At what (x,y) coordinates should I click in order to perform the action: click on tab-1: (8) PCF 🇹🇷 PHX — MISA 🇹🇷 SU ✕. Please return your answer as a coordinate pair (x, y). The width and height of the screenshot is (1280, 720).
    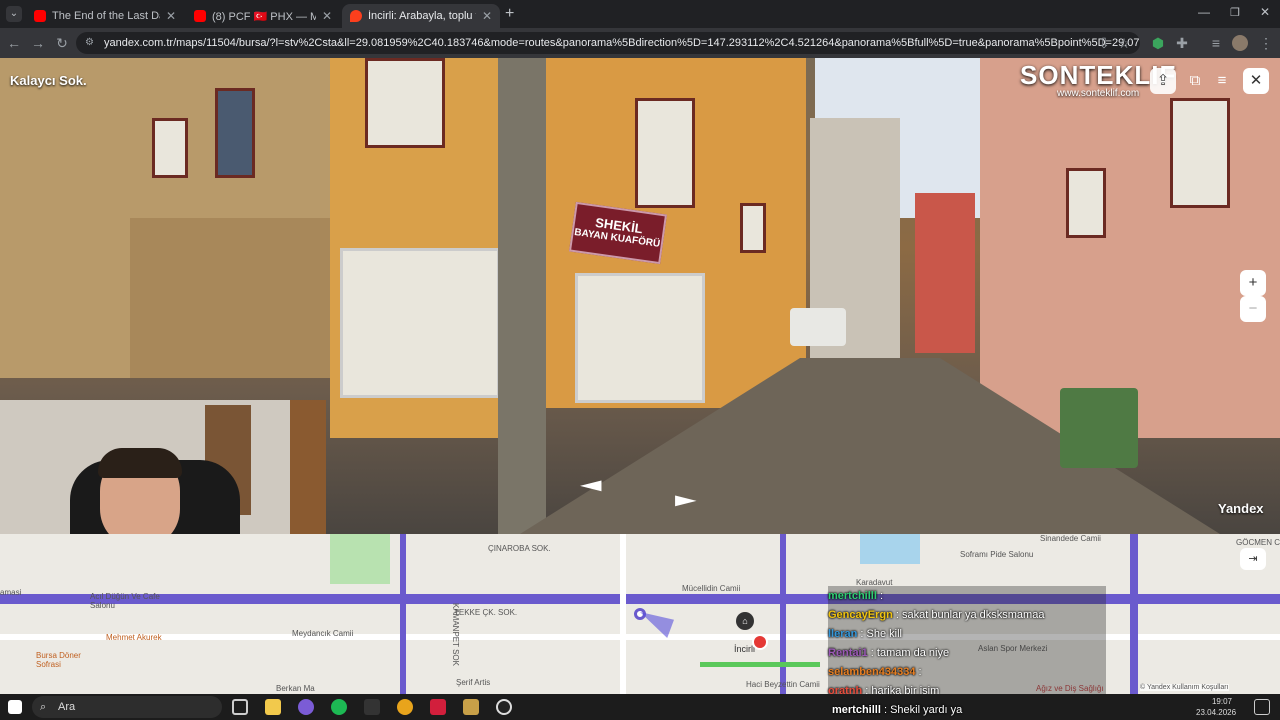
    Looking at the image, I should click on (263, 16).